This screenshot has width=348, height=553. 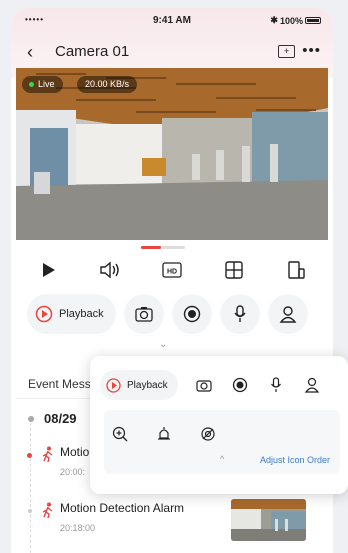 I want to click on popup-playback-label: Playback, so click(x=147, y=385).